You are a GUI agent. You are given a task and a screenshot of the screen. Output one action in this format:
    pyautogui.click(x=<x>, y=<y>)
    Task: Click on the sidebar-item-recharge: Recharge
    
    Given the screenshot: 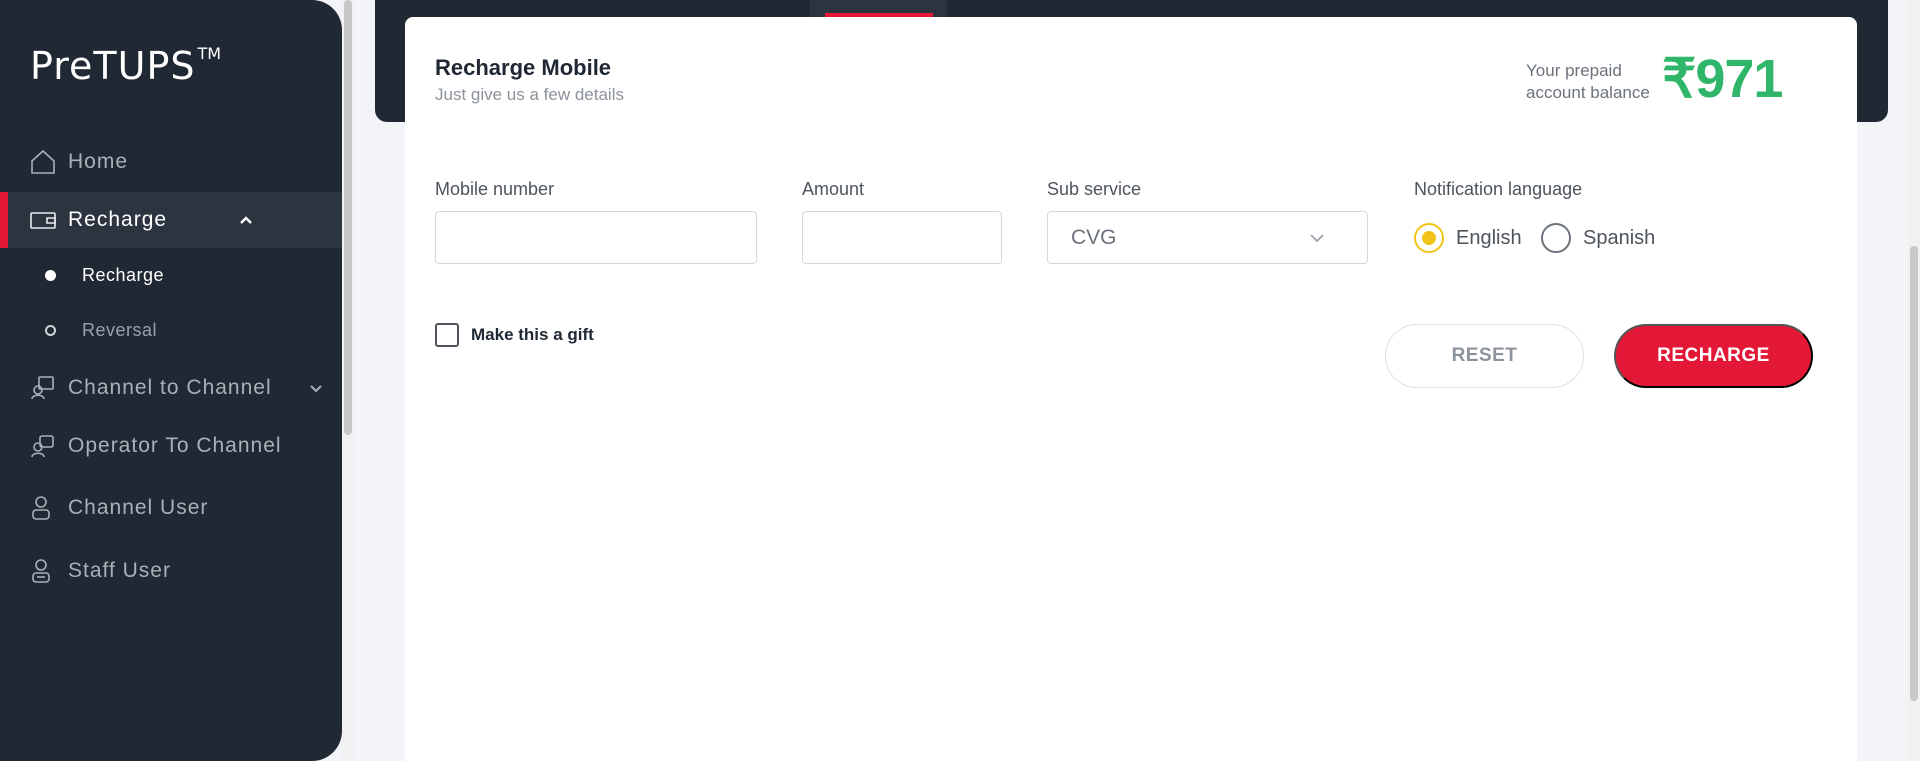 What is the action you would take?
    pyautogui.click(x=171, y=220)
    